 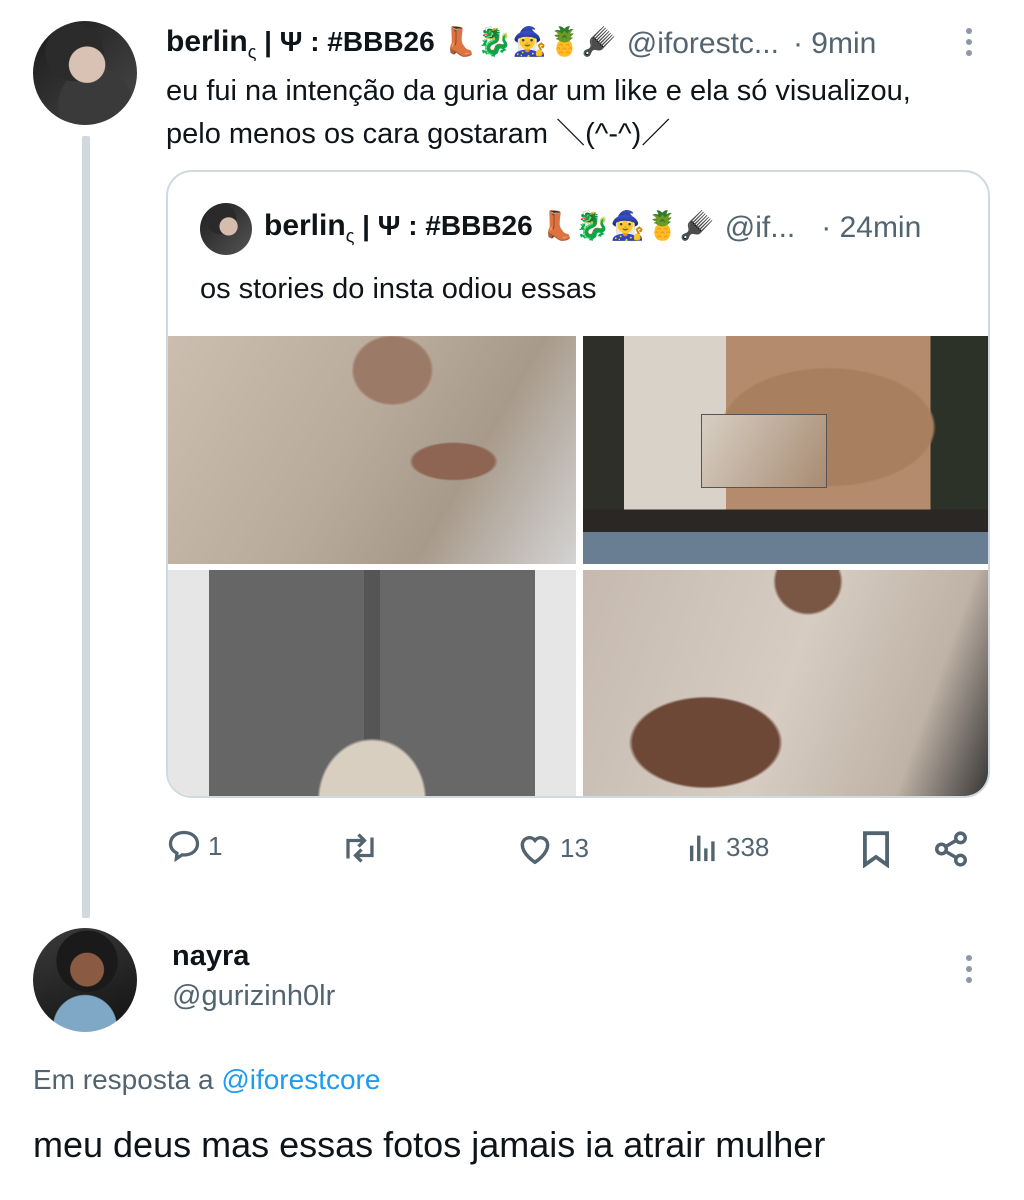 I want to click on timestamp: · 9min, so click(x=834, y=44).